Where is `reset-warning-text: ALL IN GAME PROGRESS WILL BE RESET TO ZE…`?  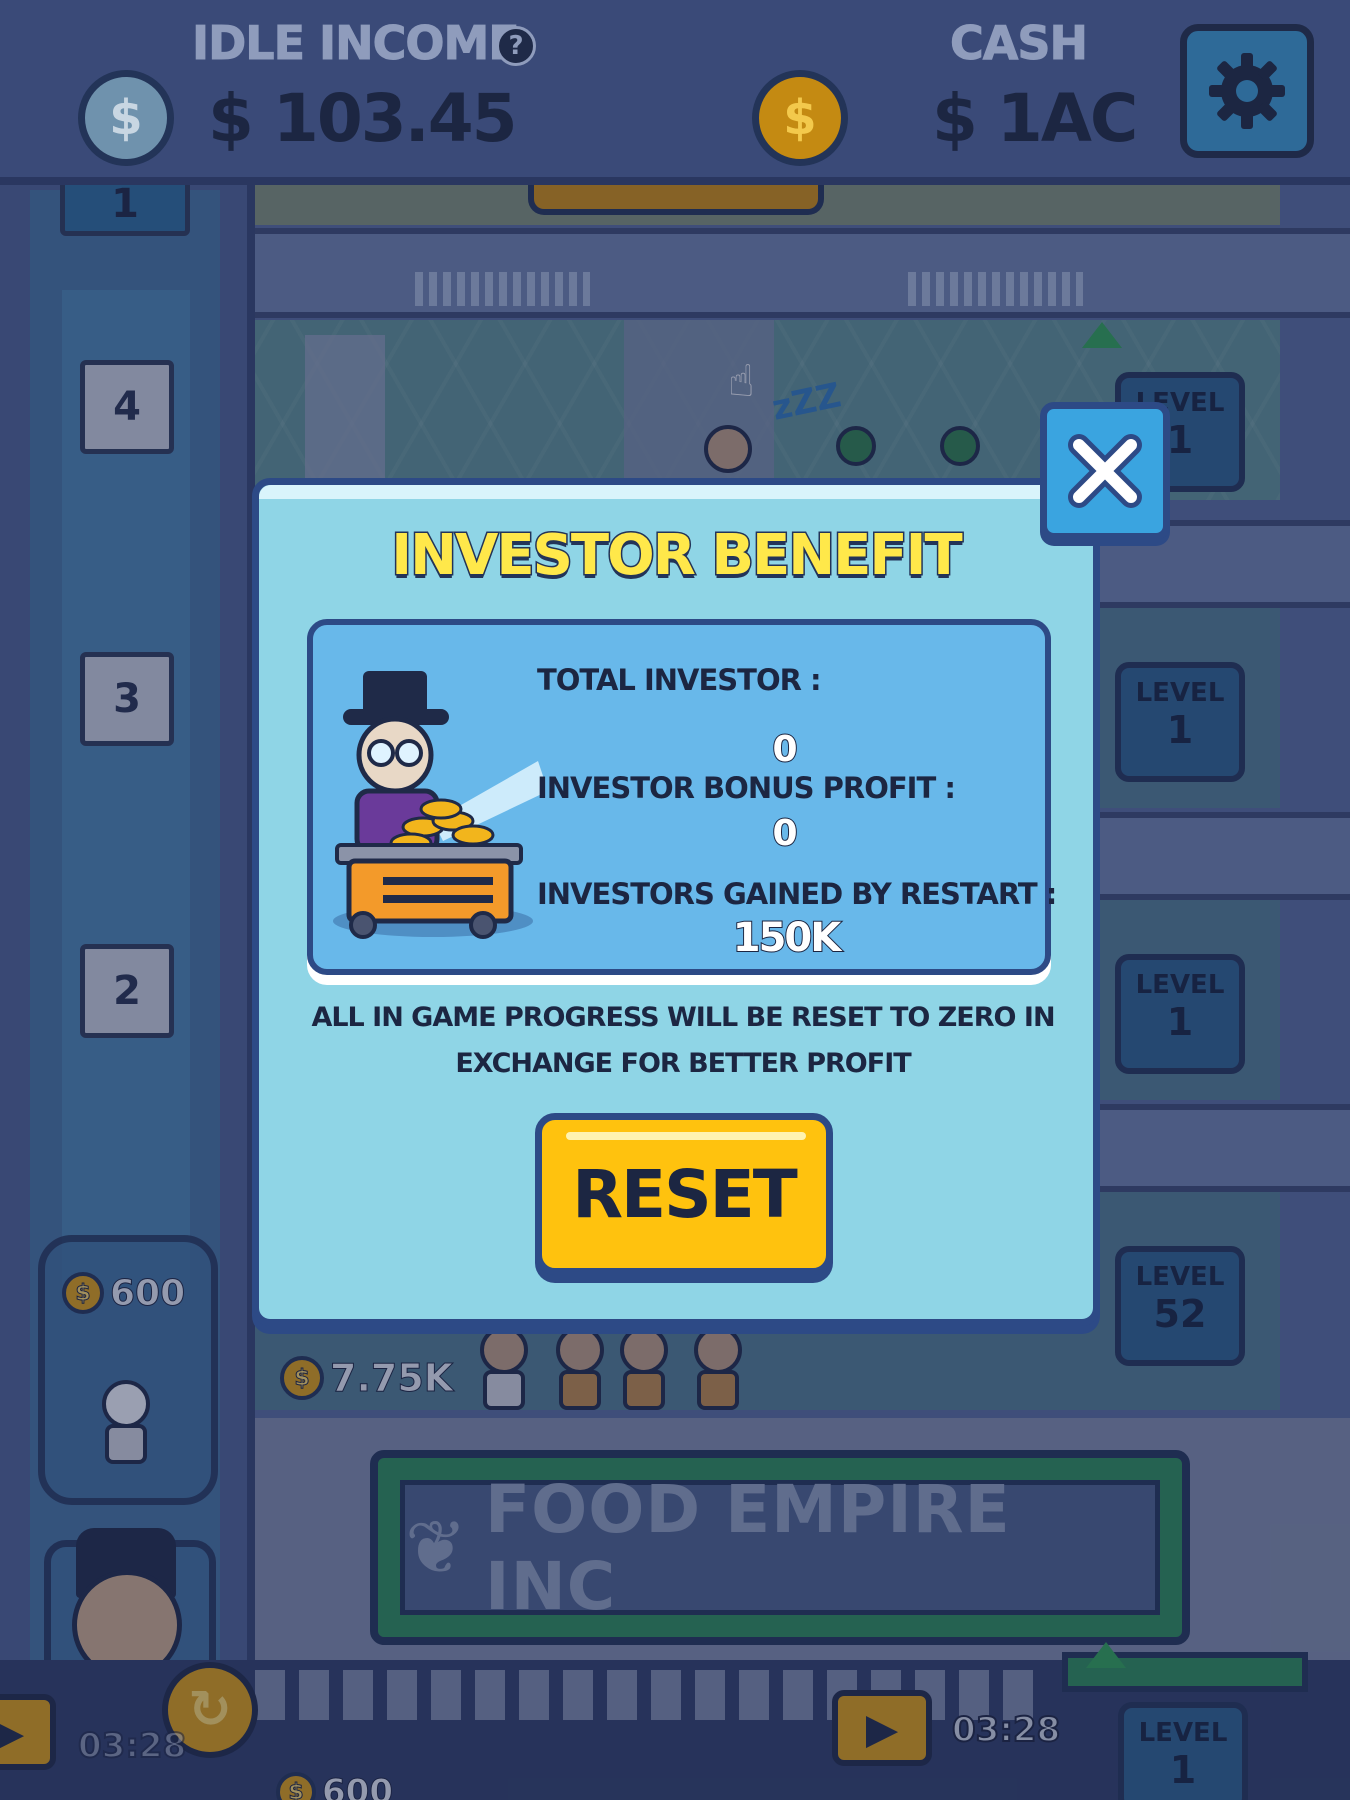
reset-warning-text: ALL IN GAME PROGRESS WILL BE RESET TO ZE… is located at coordinates (683, 1041).